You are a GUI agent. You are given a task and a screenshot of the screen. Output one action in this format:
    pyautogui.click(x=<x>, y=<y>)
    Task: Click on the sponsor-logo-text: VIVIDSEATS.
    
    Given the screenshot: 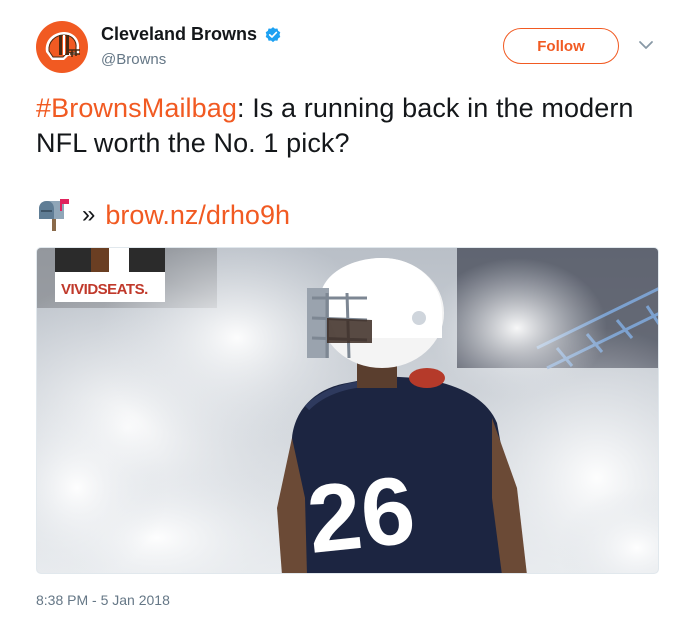 What is the action you would take?
    pyautogui.click(x=104, y=289)
    